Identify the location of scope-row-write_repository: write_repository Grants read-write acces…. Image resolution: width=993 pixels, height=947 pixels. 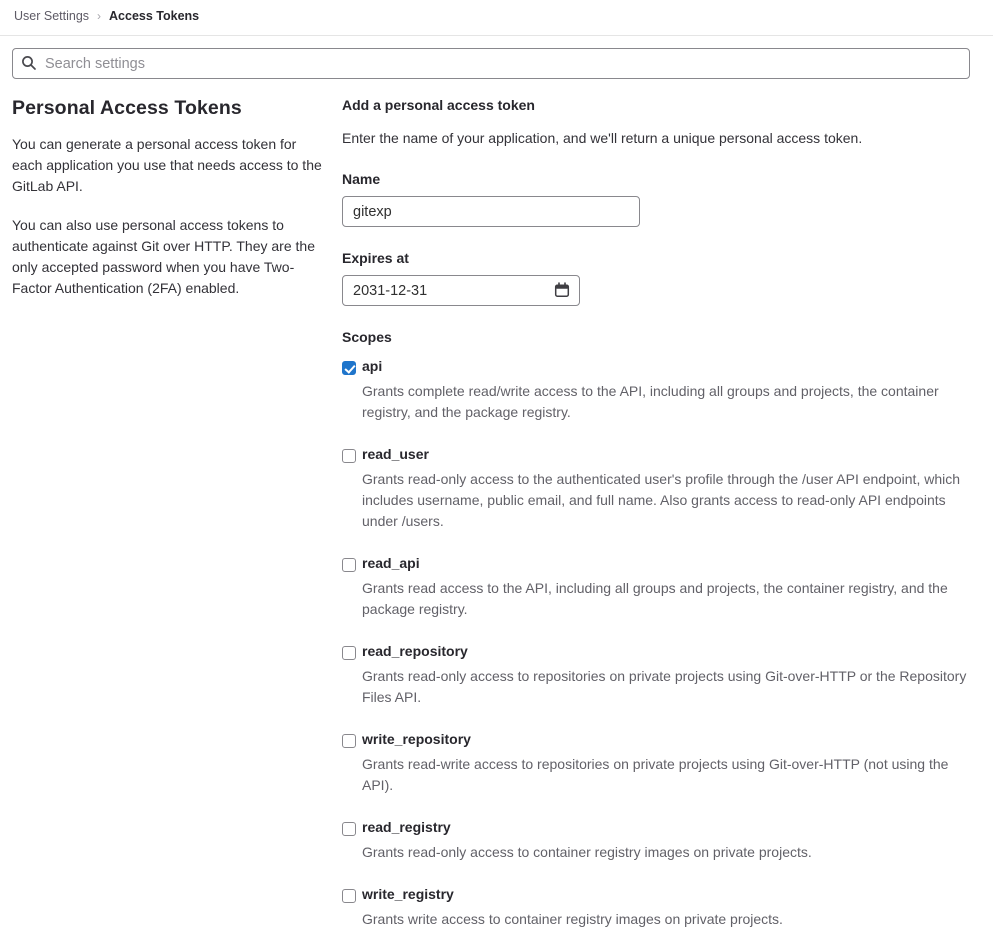
(656, 763).